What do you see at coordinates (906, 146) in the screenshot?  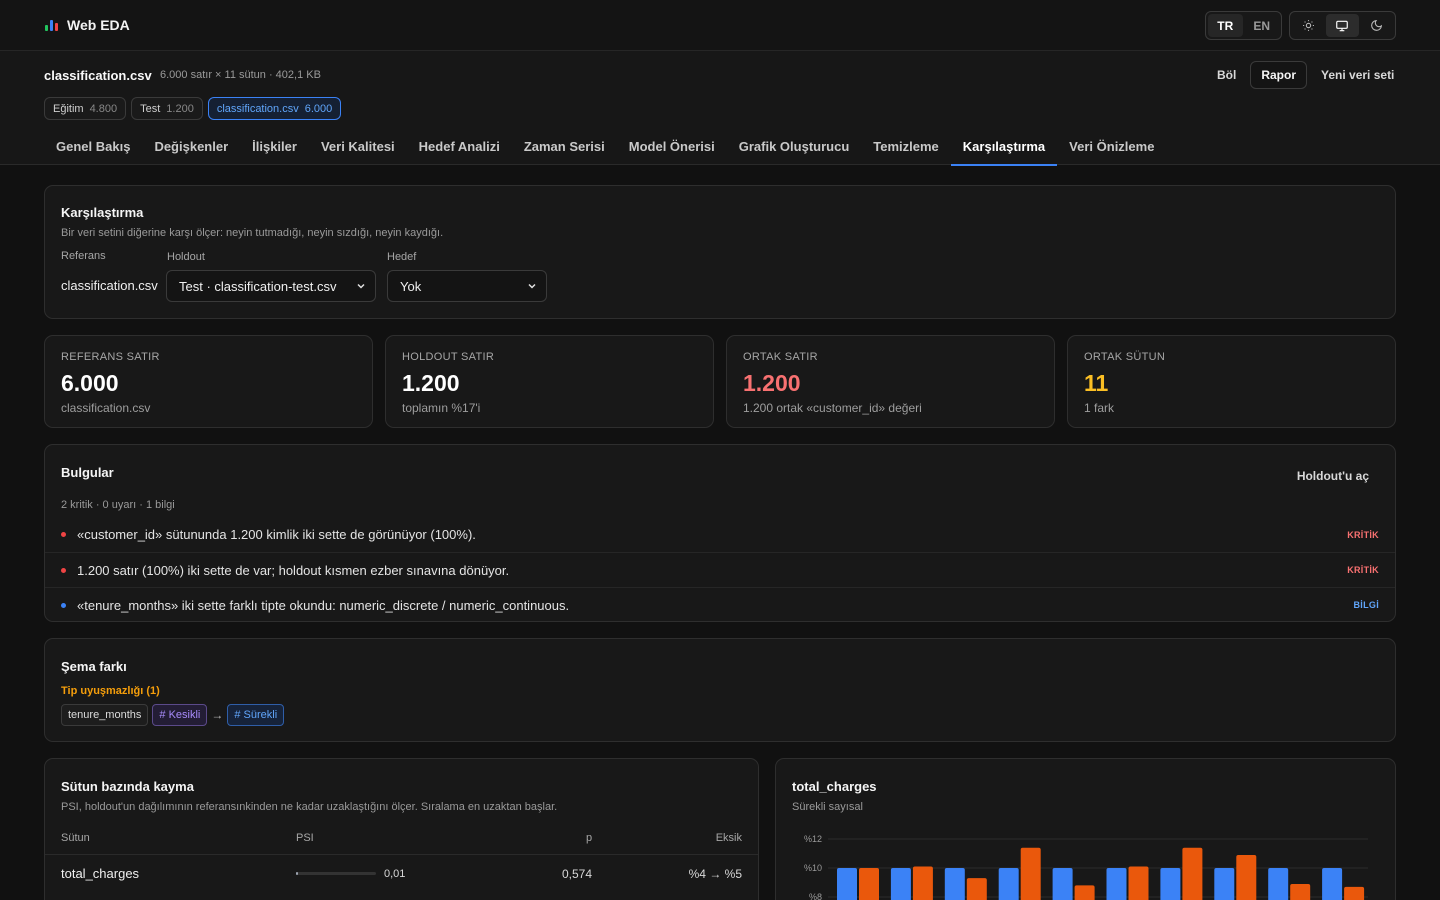 I see `tab-cleaning: Temizleme` at bounding box center [906, 146].